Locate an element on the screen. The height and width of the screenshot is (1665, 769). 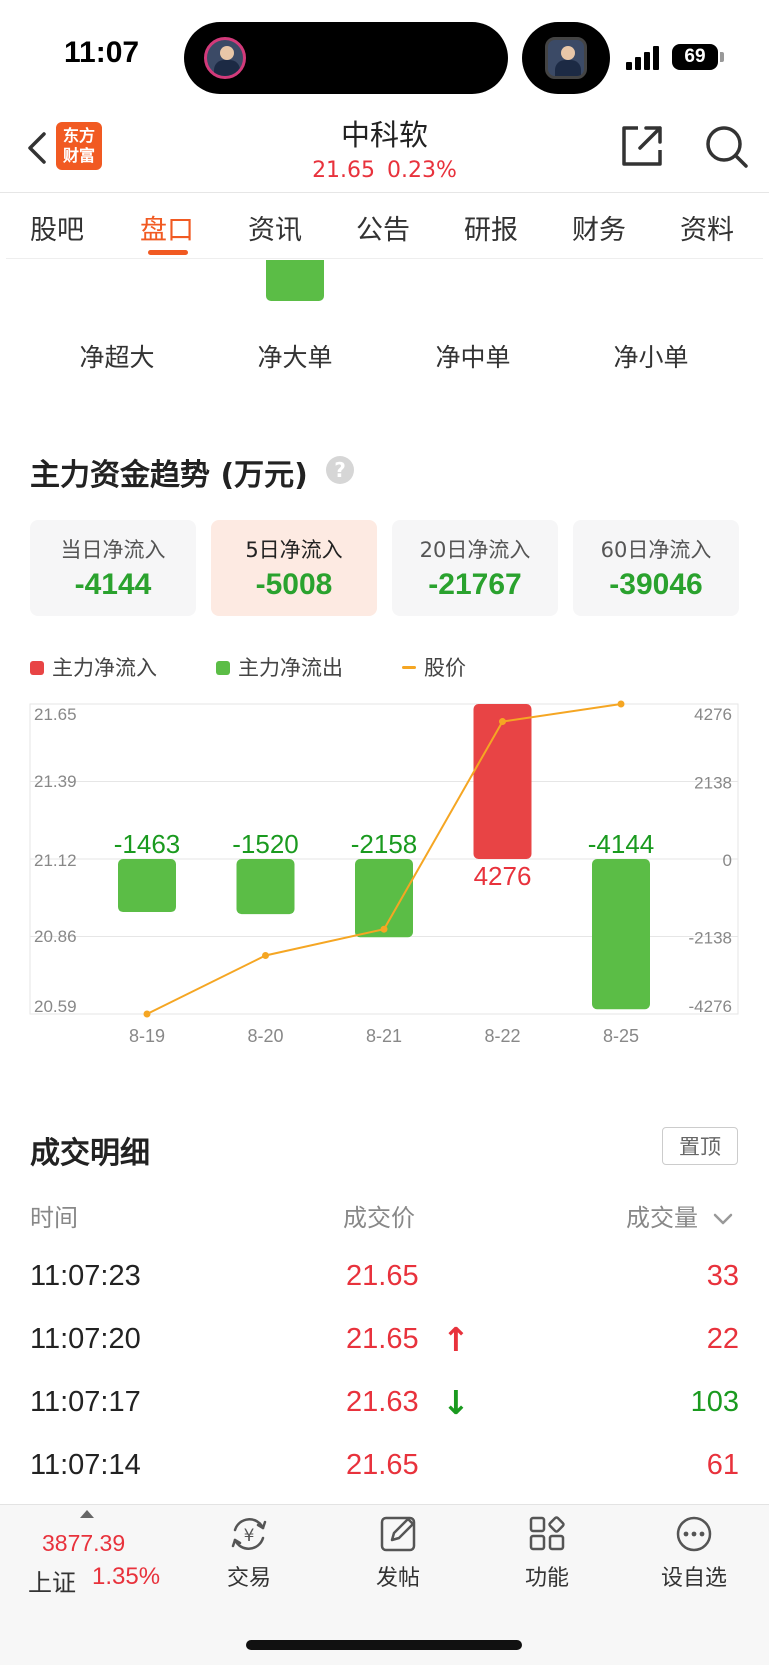
pin-top-button: 置顶 is located at coordinates (700, 1146).